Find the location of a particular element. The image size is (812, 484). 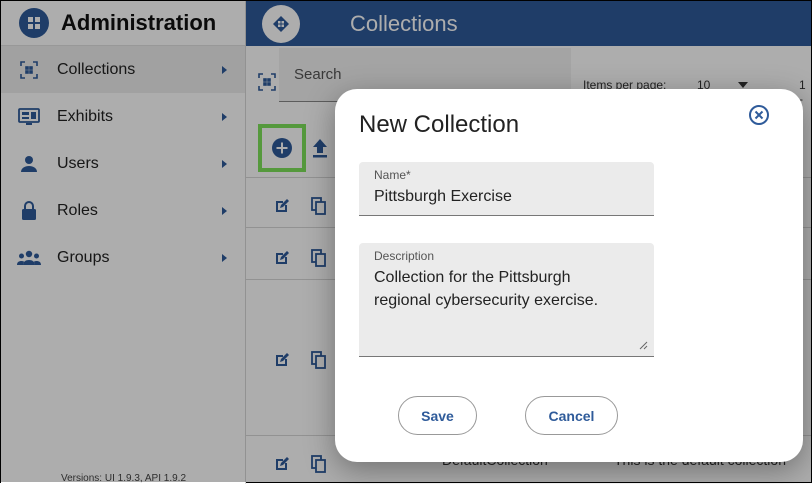

description-field-label: Description is located at coordinates (404, 256).